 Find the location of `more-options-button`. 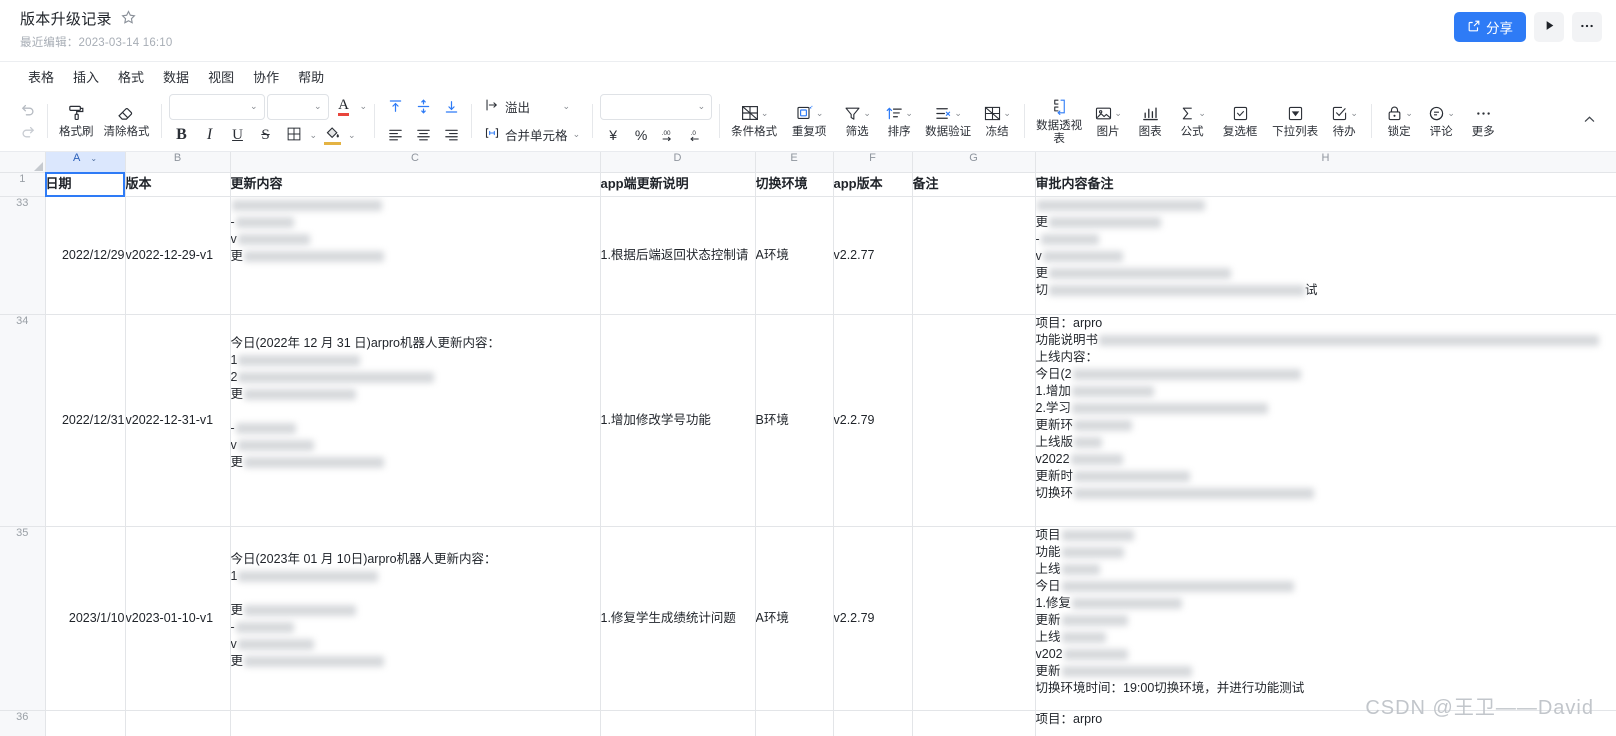

more-options-button is located at coordinates (1587, 27).